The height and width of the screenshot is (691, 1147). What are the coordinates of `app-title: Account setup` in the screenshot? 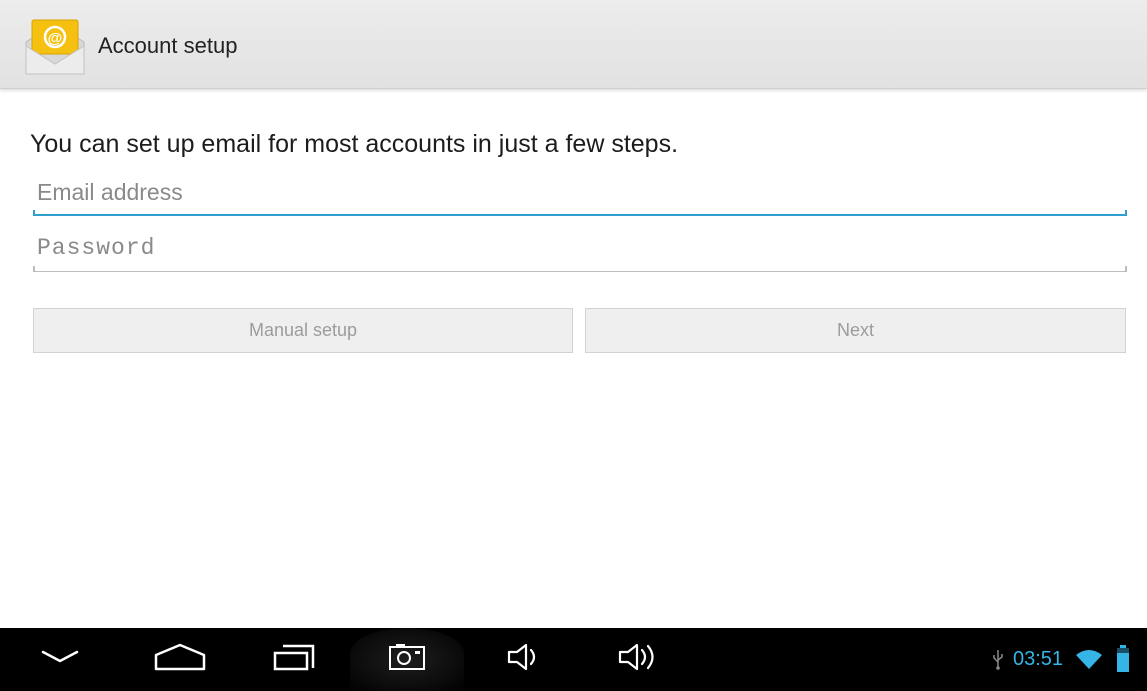 It's located at (168, 45).